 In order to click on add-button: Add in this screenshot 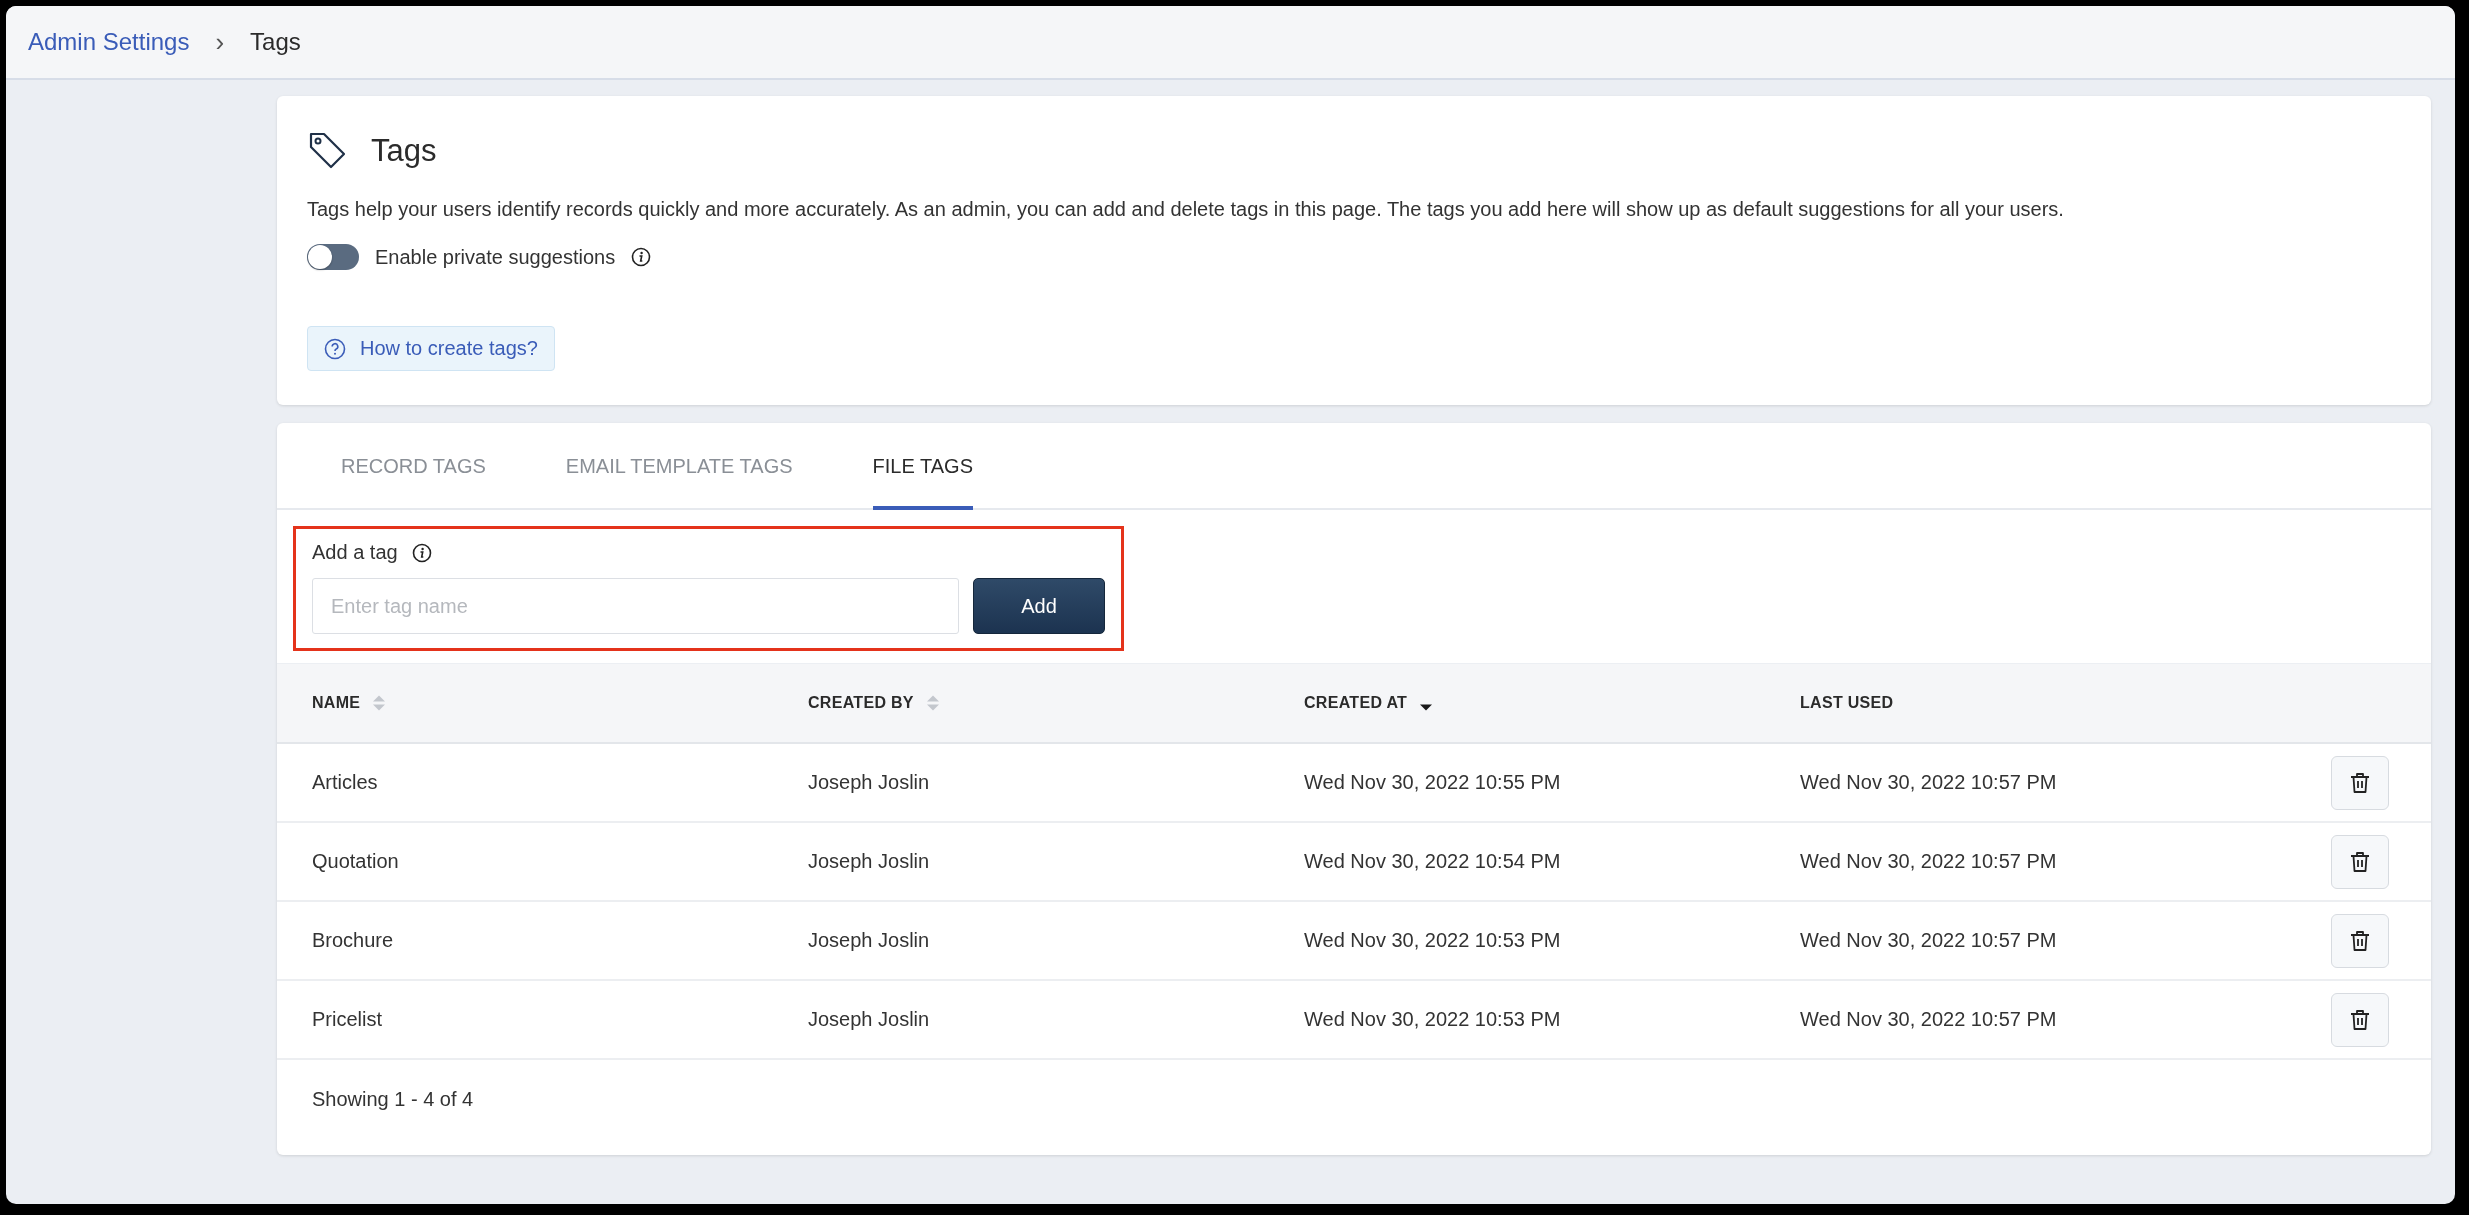, I will do `click(1039, 606)`.